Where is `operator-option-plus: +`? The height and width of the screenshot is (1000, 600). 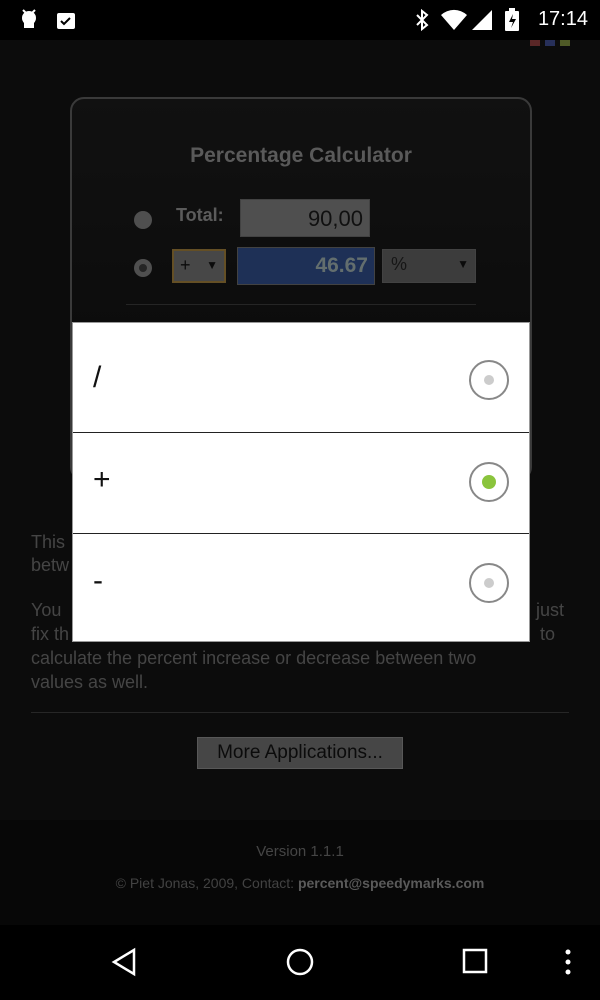 operator-option-plus: + is located at coordinates (301, 483).